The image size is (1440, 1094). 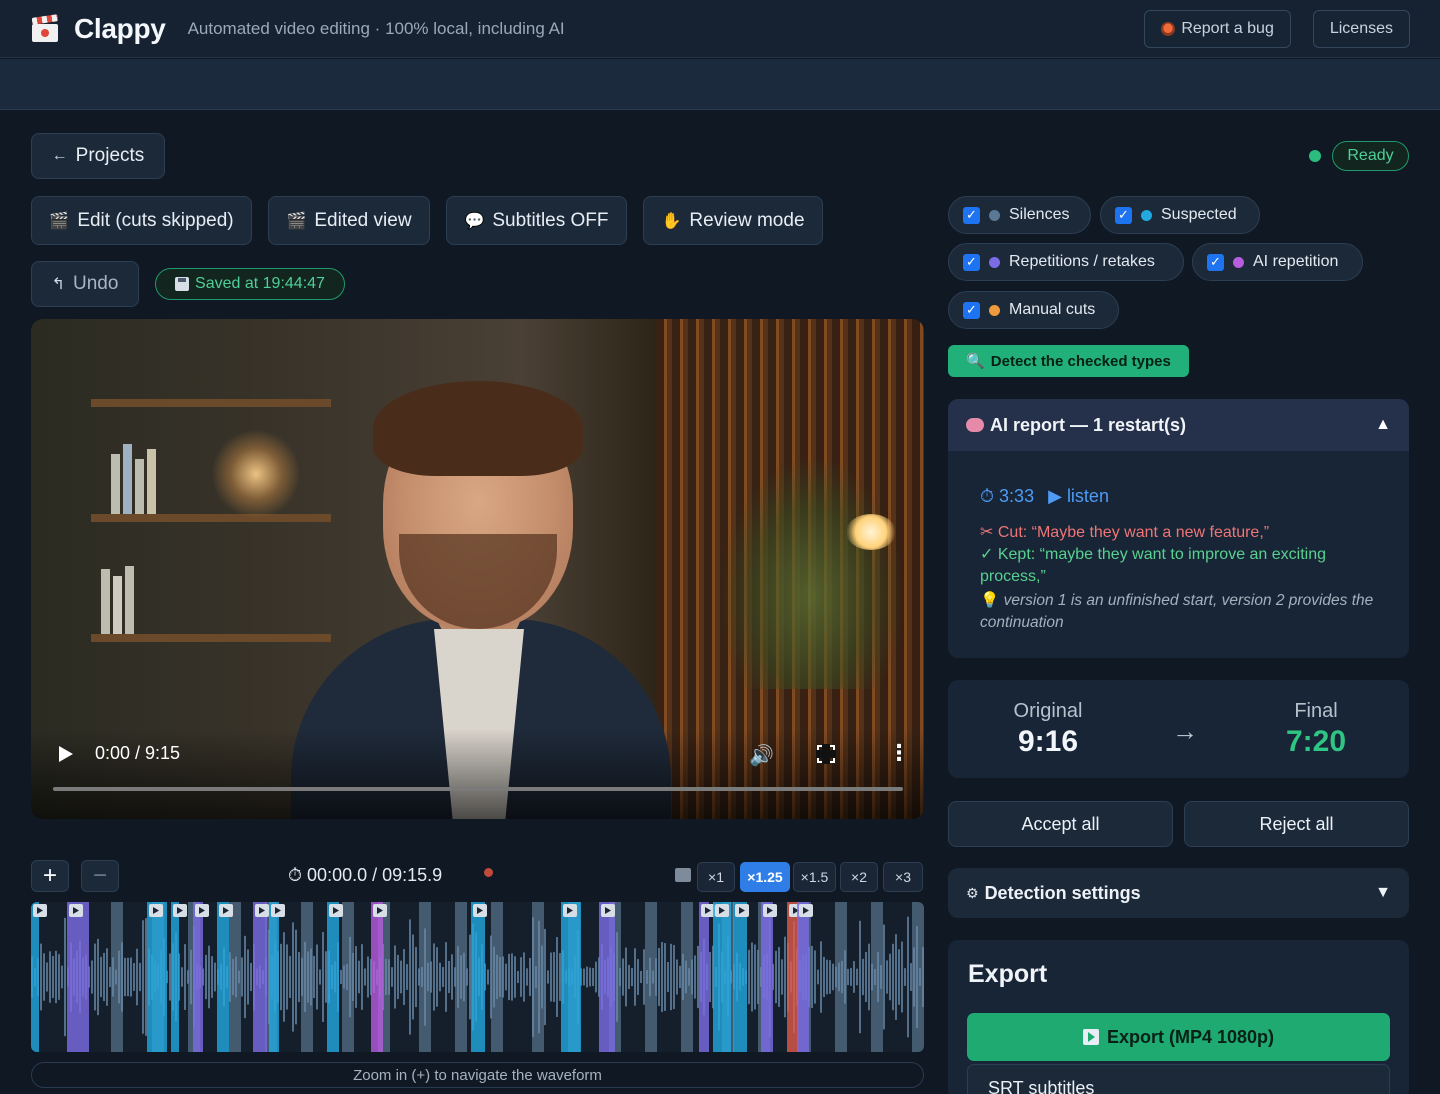 I want to click on speech-bubble-icon: 💬, so click(x=474, y=221).